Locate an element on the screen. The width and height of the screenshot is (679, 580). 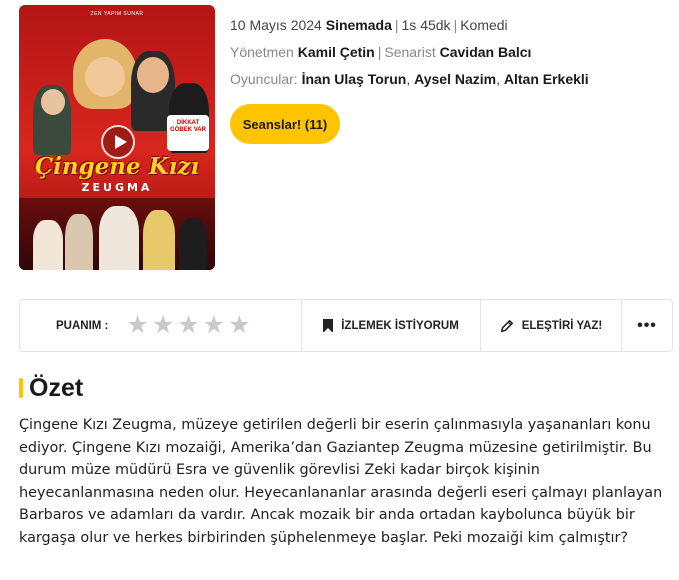
poster-crowd is located at coordinates (117, 234).